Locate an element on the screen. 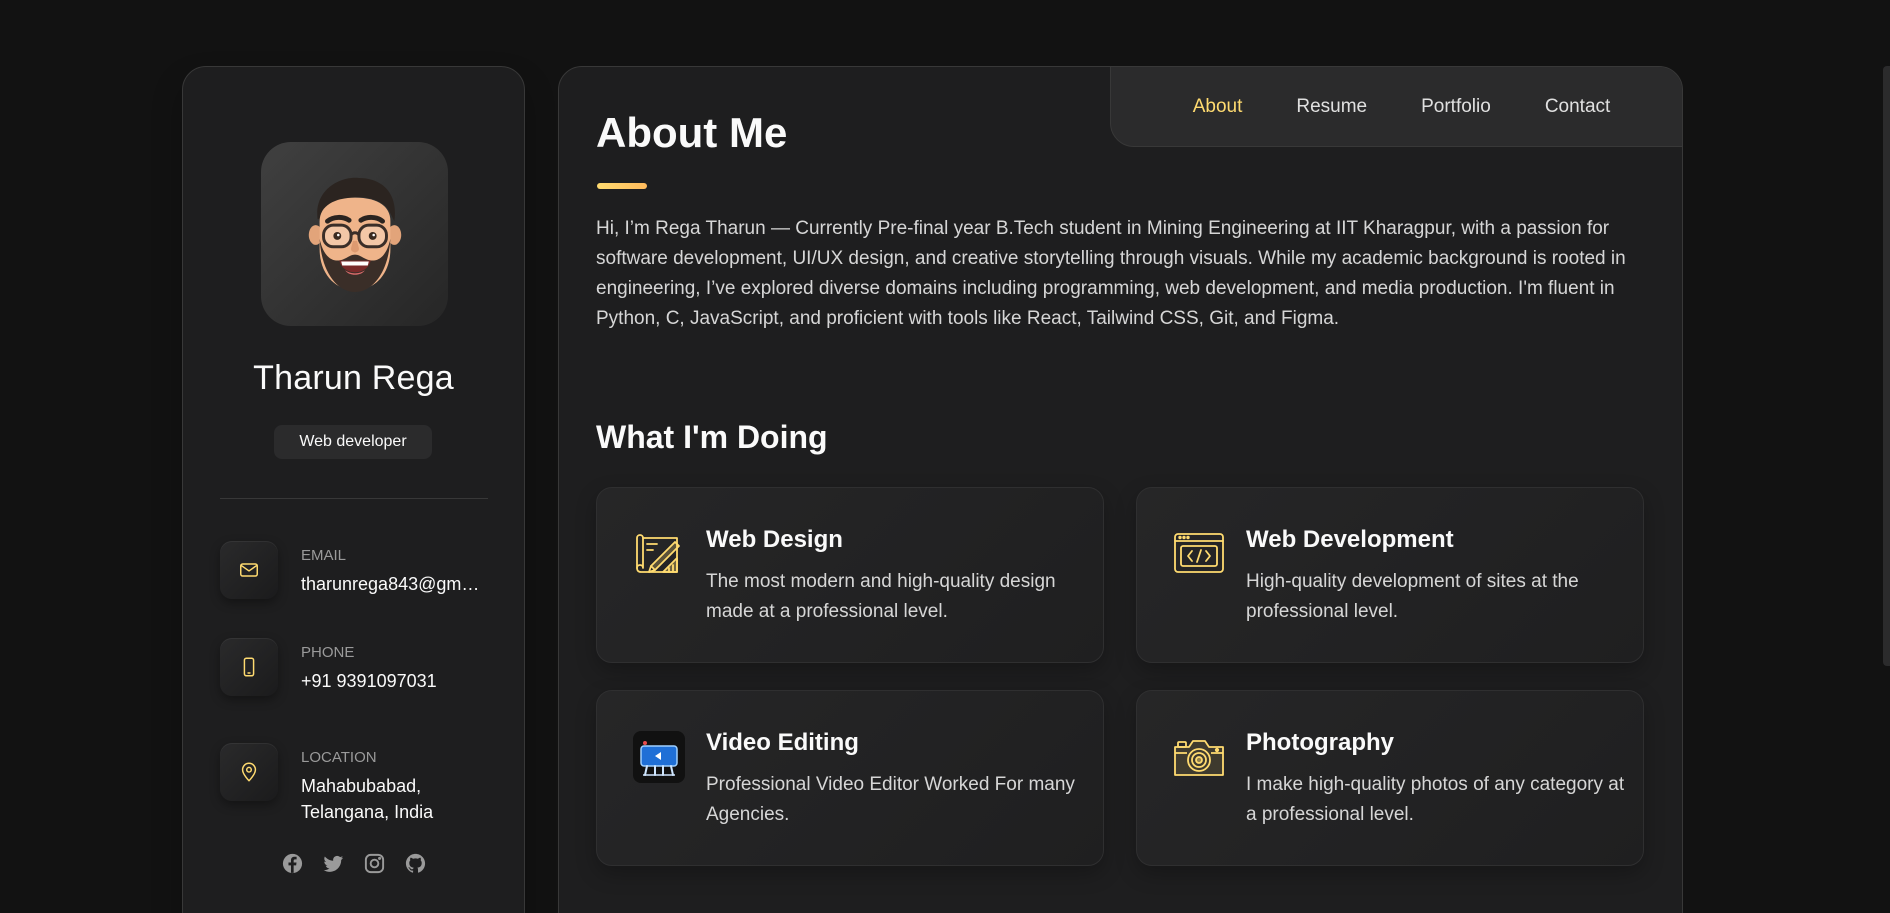 This screenshot has height=913, width=1890. top-navbar: About Resume Portfolio Contact is located at coordinates (1396, 107).